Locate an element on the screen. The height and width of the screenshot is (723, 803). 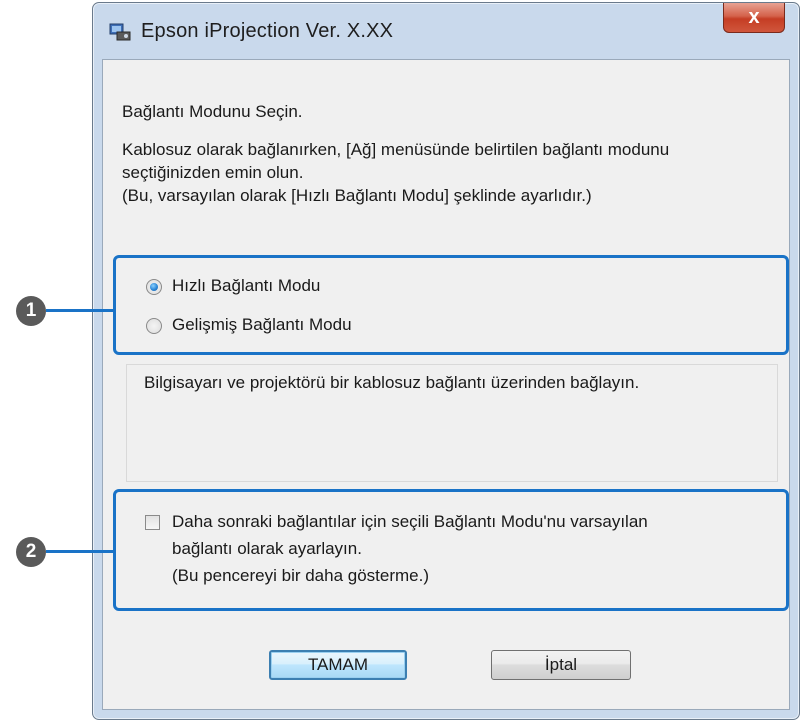
callout-marker-1: 1 is located at coordinates (31, 311).